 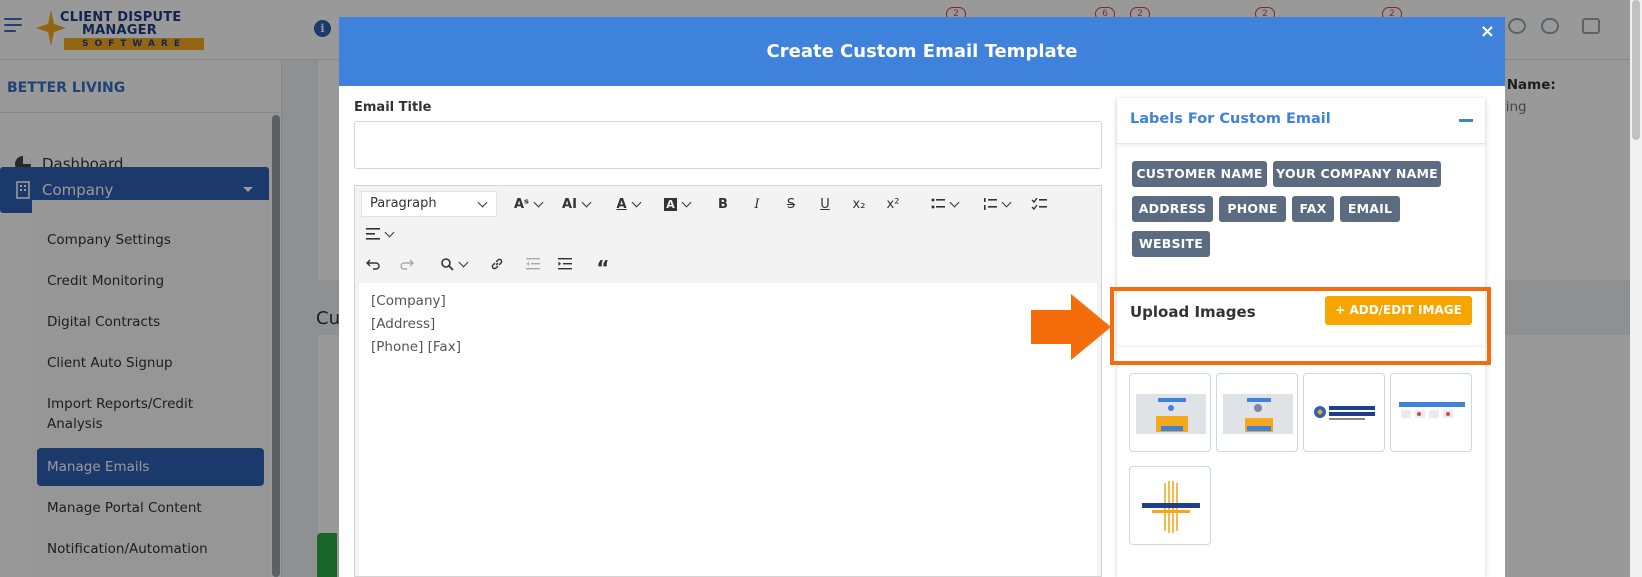 I want to click on modal-title: Create Custom Email Template, so click(x=922, y=51).